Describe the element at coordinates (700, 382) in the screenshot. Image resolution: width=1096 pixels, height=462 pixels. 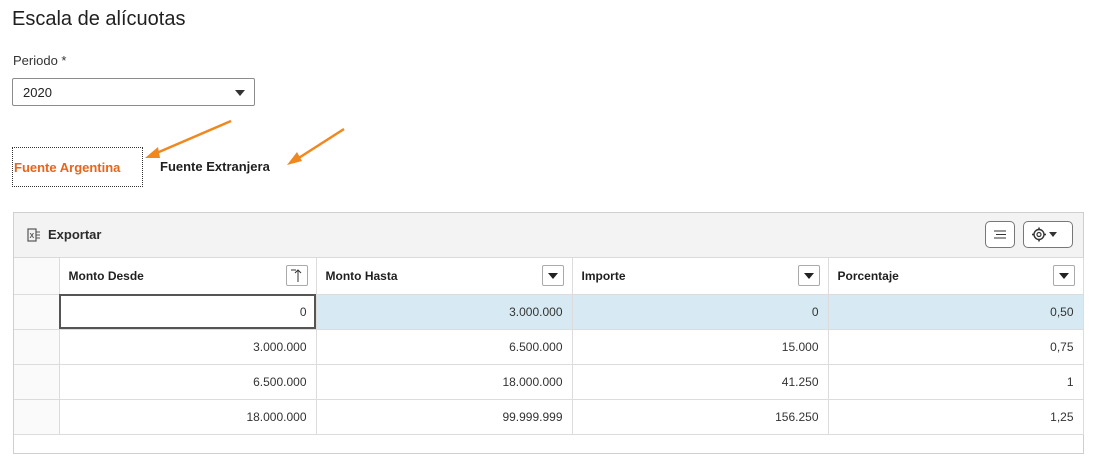
I see `cell-importe: 41.250` at that location.